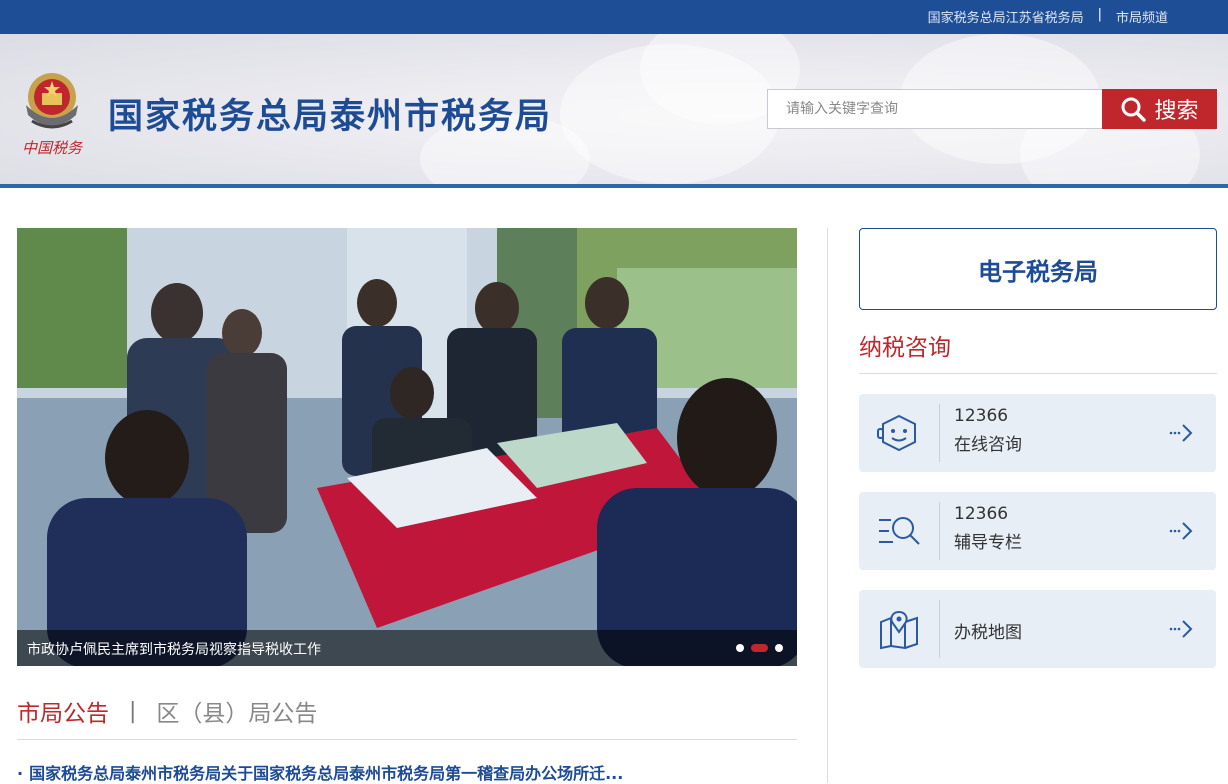 Image resolution: width=1228 pixels, height=784 pixels. Describe the element at coordinates (53, 148) in the screenshot. I see `svg-text: 中国税务` at that location.